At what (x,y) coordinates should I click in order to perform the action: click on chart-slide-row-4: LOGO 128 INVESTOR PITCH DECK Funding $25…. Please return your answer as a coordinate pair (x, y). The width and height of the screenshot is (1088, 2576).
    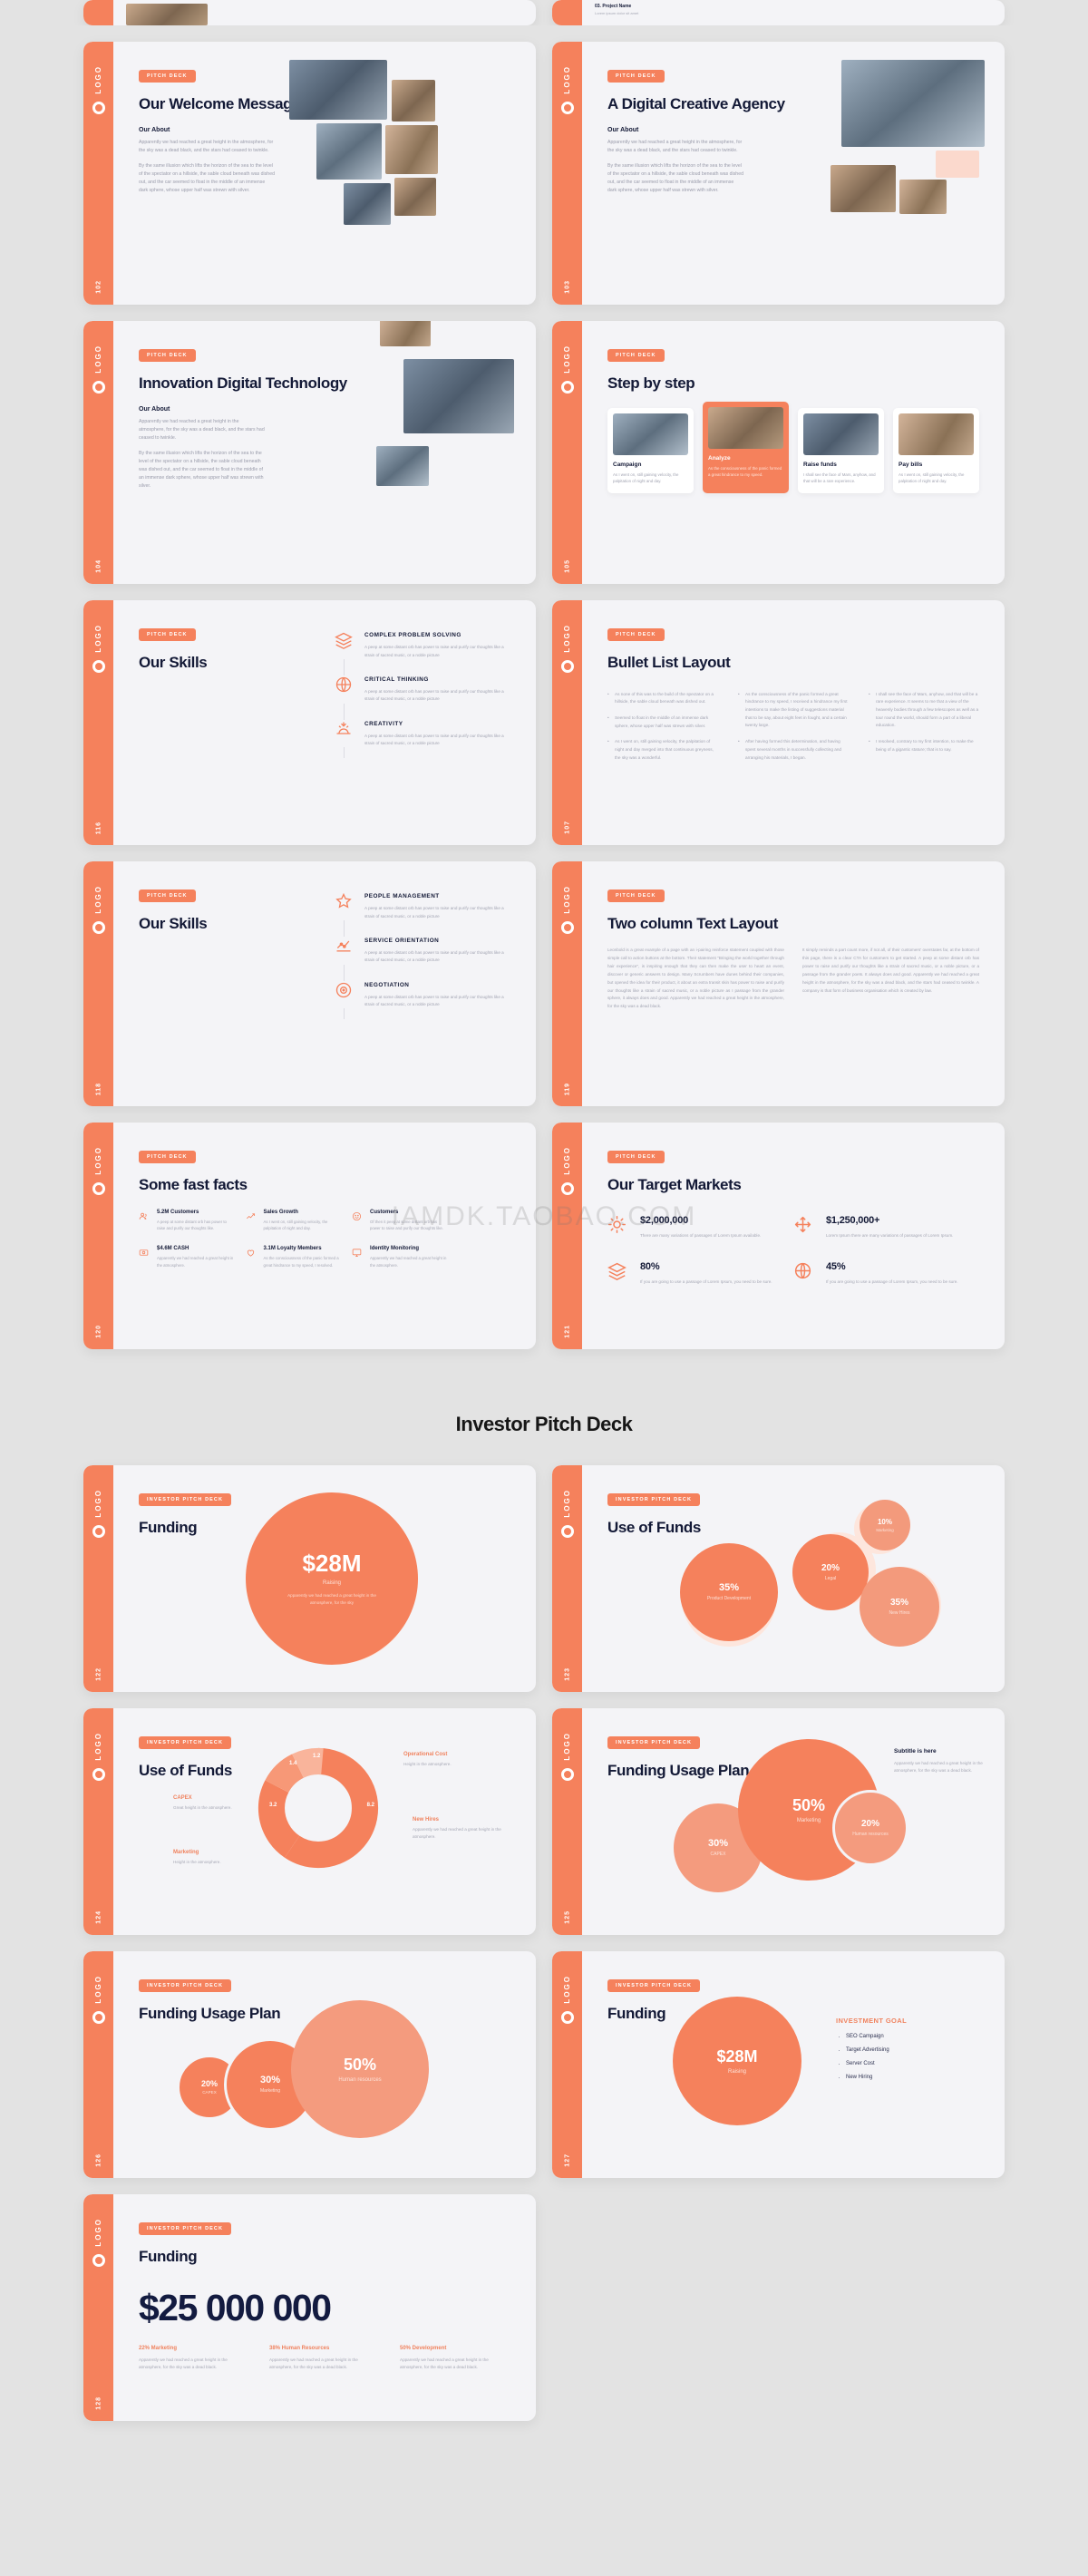
    Looking at the image, I should click on (544, 2307).